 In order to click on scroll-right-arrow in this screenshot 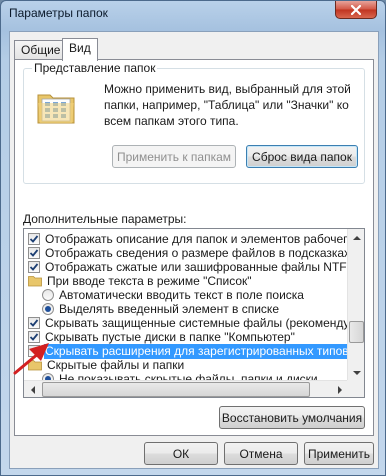, I will do `click(339, 389)`.